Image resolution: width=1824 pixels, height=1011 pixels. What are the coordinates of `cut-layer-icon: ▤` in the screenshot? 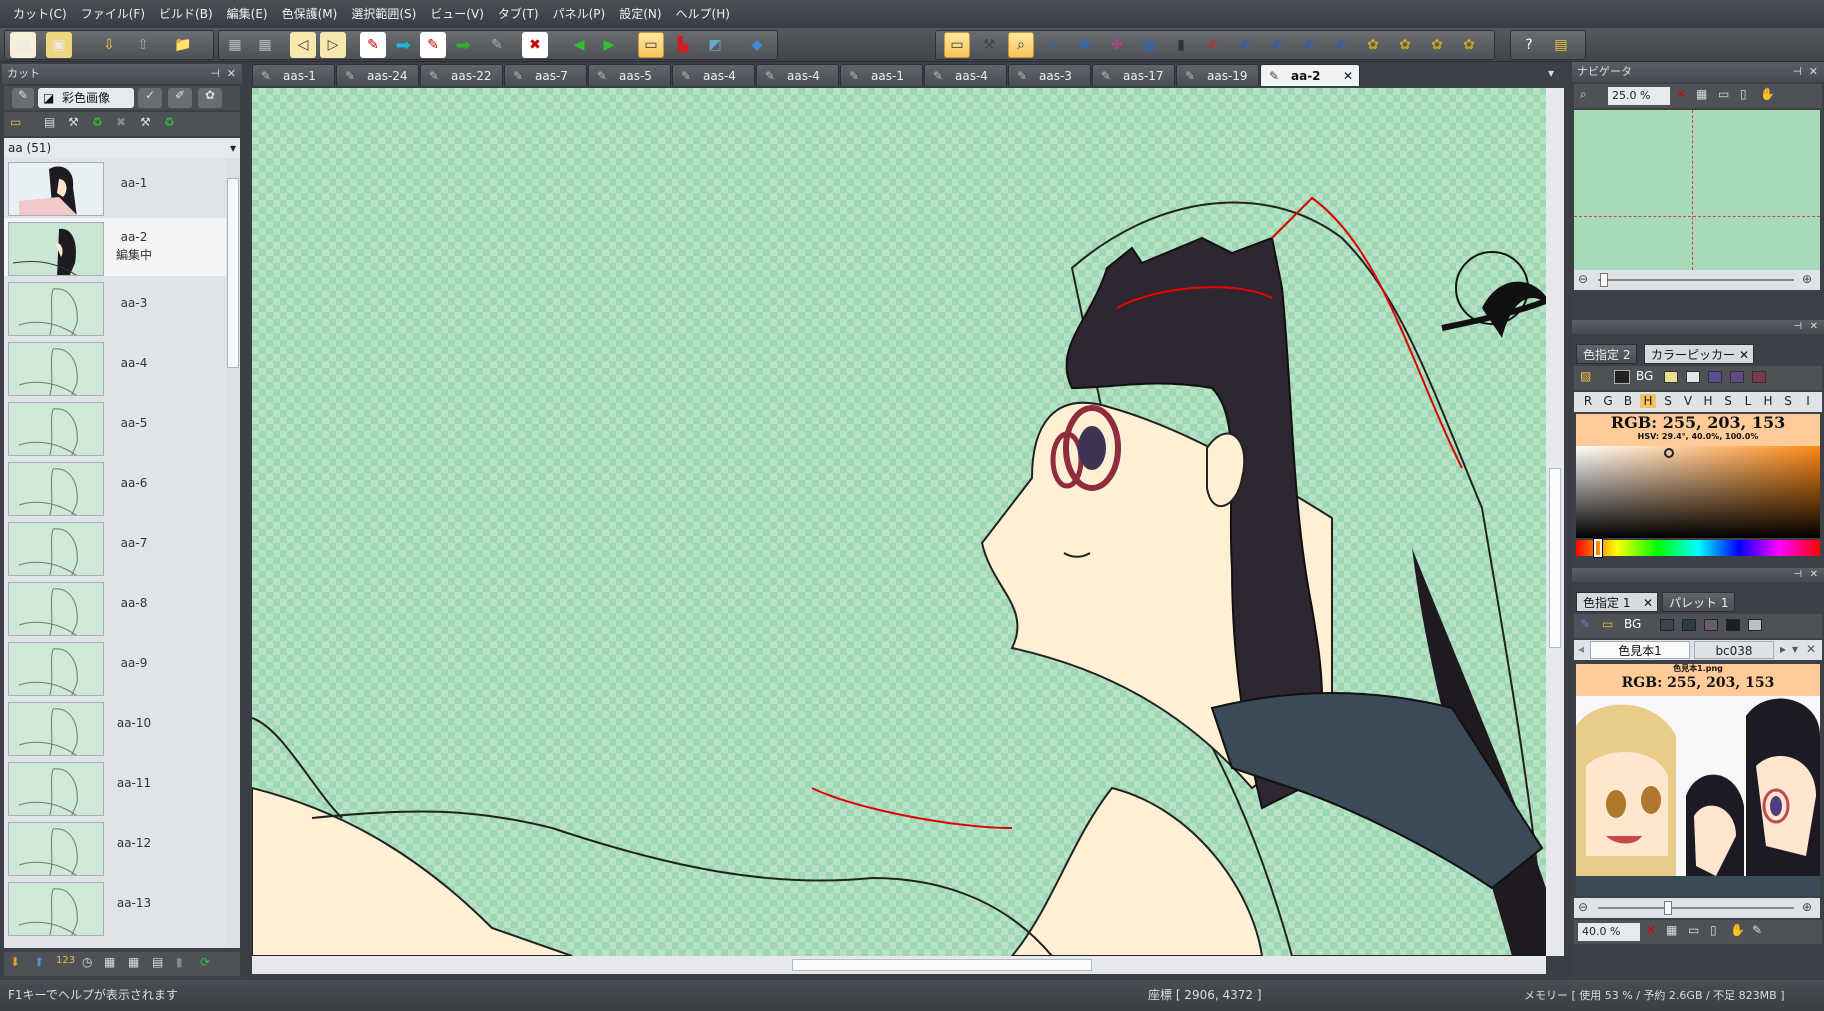 It's located at (49, 122).